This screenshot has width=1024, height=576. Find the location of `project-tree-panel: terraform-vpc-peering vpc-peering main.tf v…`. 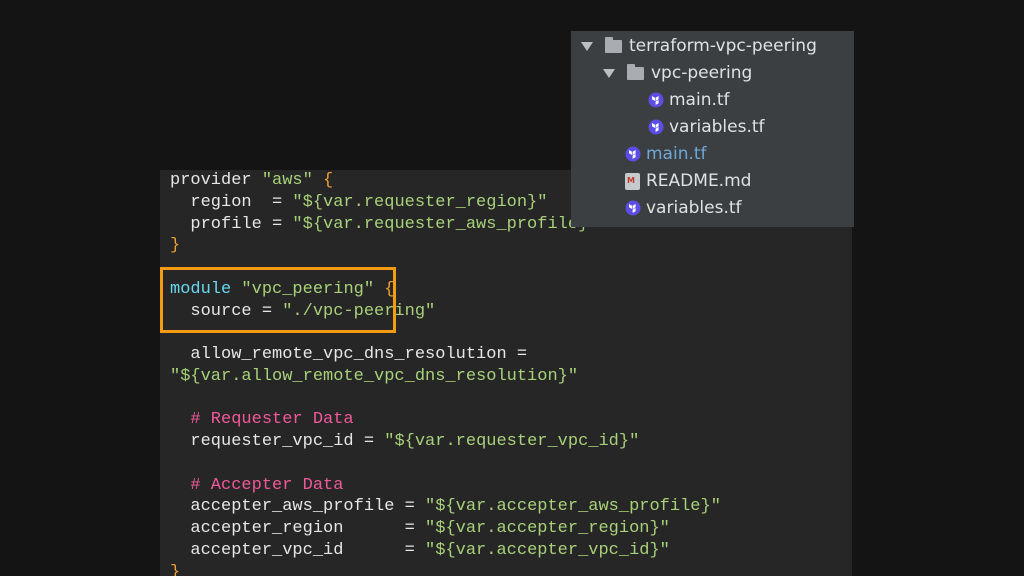

project-tree-panel: terraform-vpc-peering vpc-peering main.tf v… is located at coordinates (712, 129).